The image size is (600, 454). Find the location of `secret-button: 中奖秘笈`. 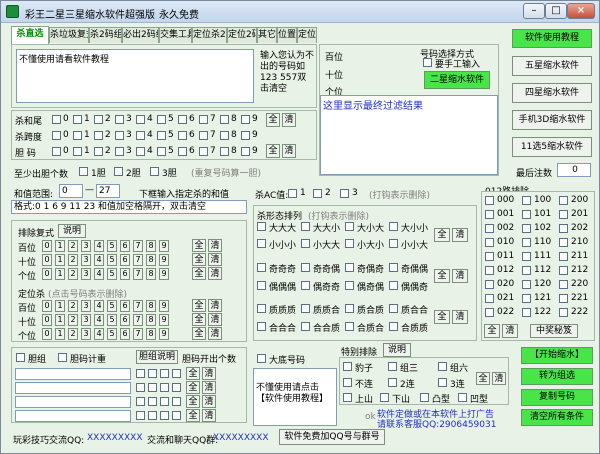

secret-button: 中奖秘笈 is located at coordinates (554, 331).